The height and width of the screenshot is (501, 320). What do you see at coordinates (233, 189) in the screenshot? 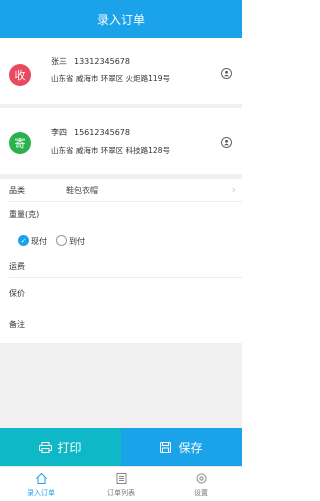
I see `chevron-right-icon: ›` at bounding box center [233, 189].